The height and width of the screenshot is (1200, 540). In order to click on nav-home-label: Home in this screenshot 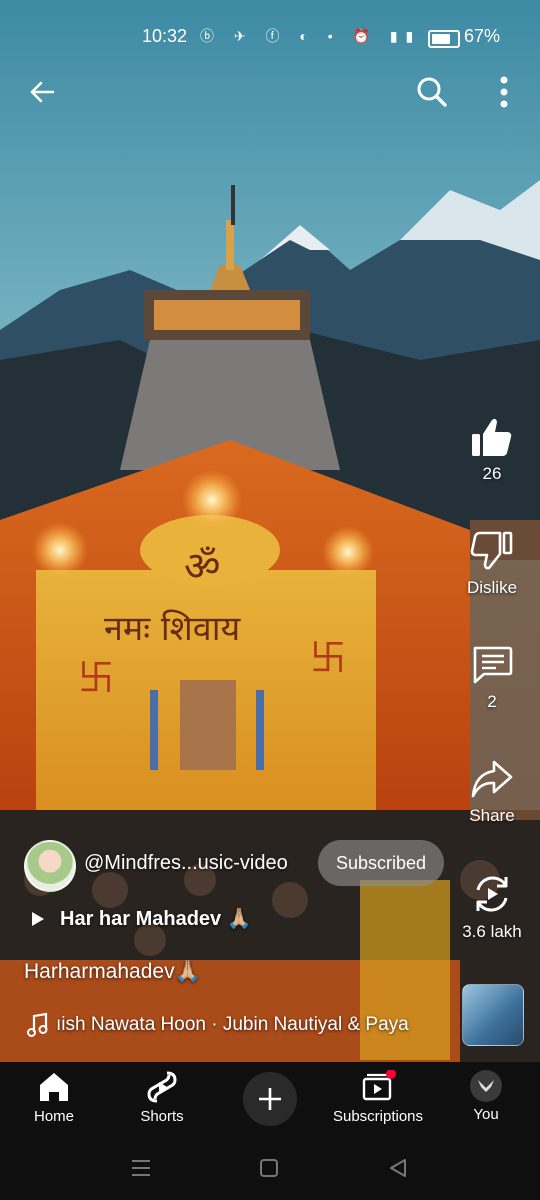, I will do `click(53, 1116)`.